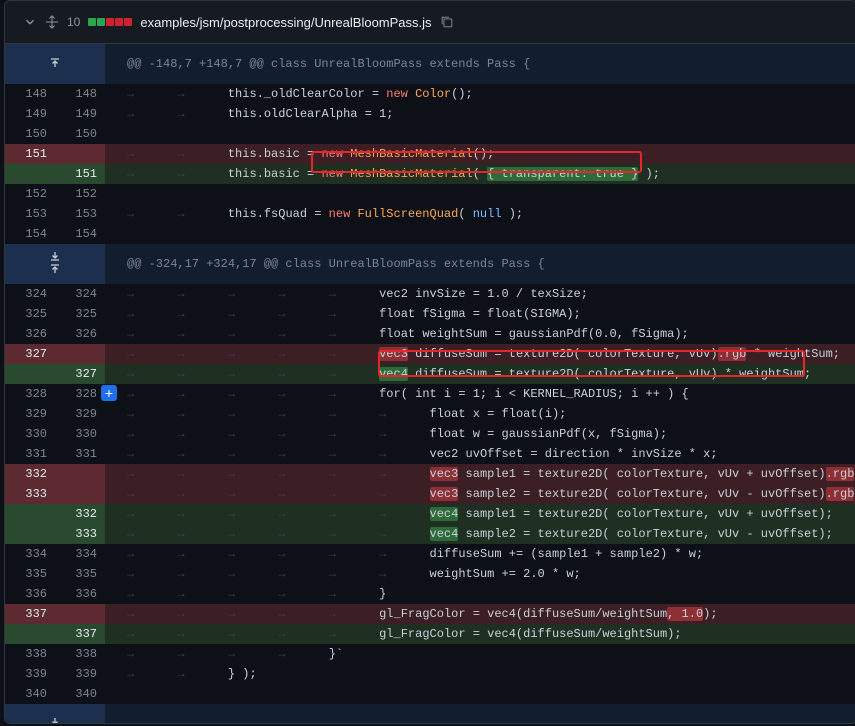  I want to click on new-line-number: 339, so click(80, 674).